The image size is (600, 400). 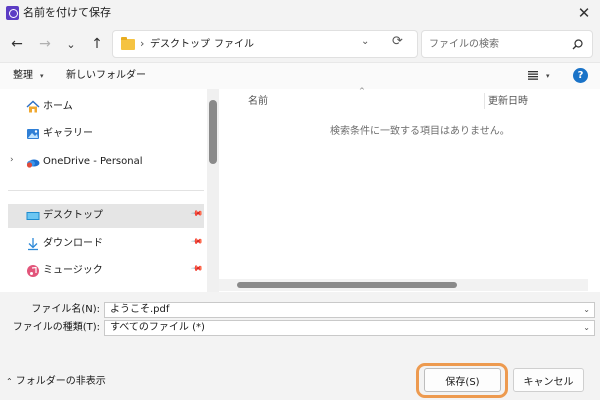 What do you see at coordinates (33, 134) in the screenshot?
I see `gallery-icon` at bounding box center [33, 134].